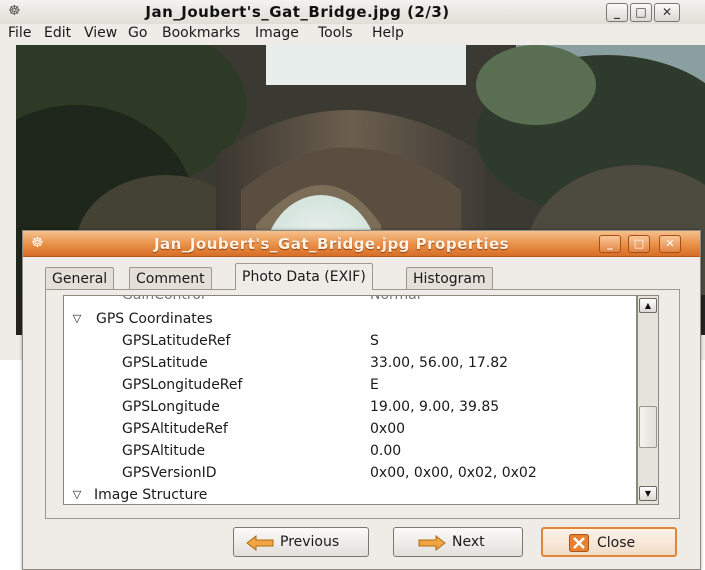 The image size is (705, 570). Describe the element at coordinates (297, 12) in the screenshot. I see `viewer-title: Jan_Joubert's_Gat_Bridge.jpg (2/3)` at that location.